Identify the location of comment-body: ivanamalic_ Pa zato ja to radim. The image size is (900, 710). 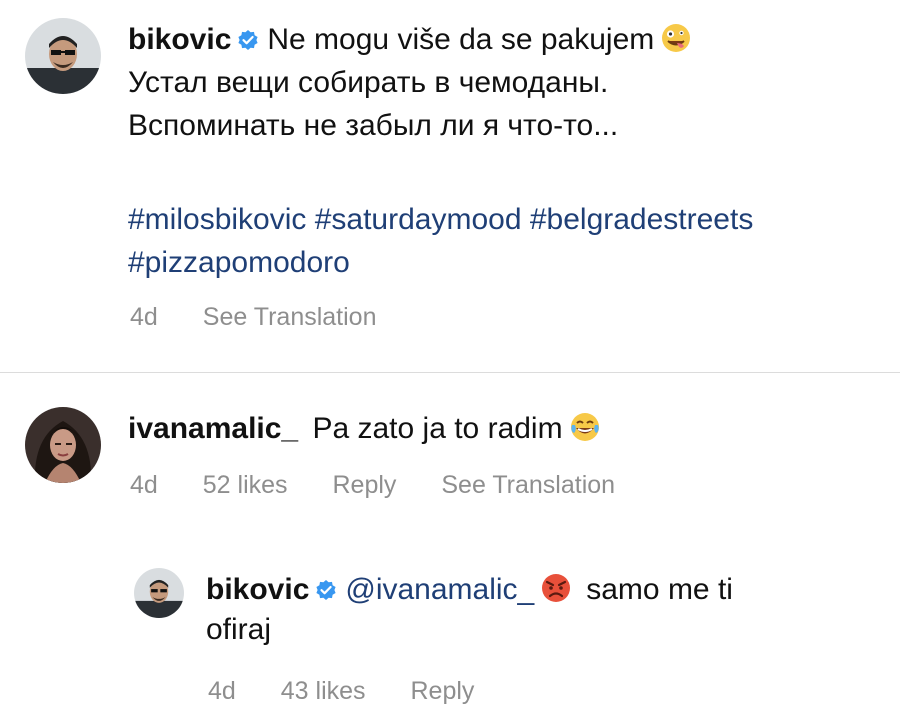
(508, 428).